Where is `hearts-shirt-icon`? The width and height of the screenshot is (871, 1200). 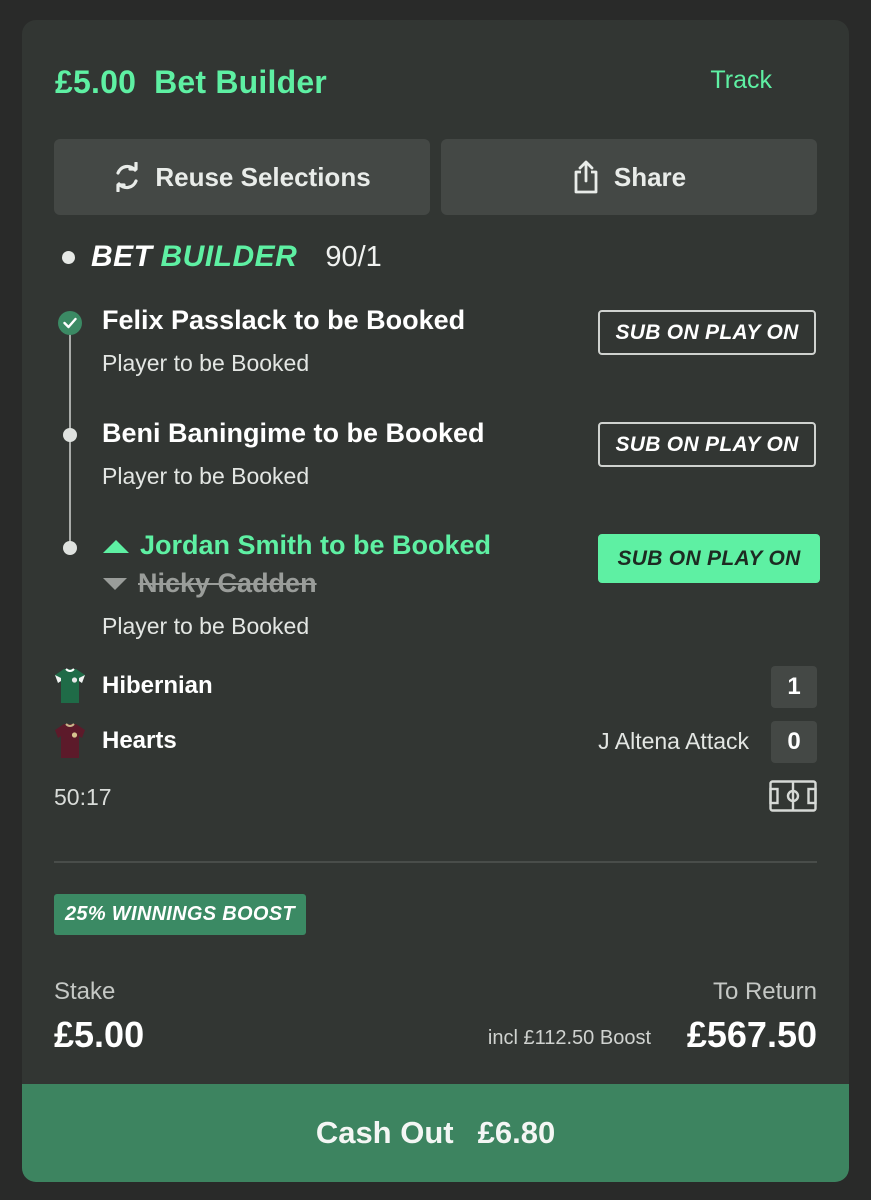 hearts-shirt-icon is located at coordinates (70, 740).